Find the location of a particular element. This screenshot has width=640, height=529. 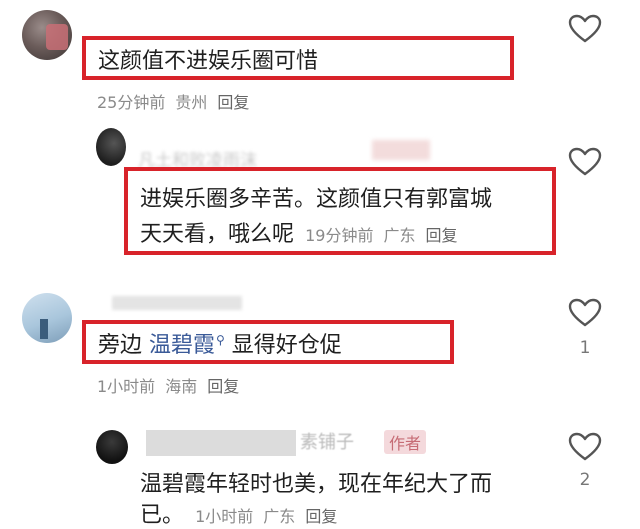

comment-text: 温碧霞年轻时也美，现在年纪大了而 is located at coordinates (316, 484).